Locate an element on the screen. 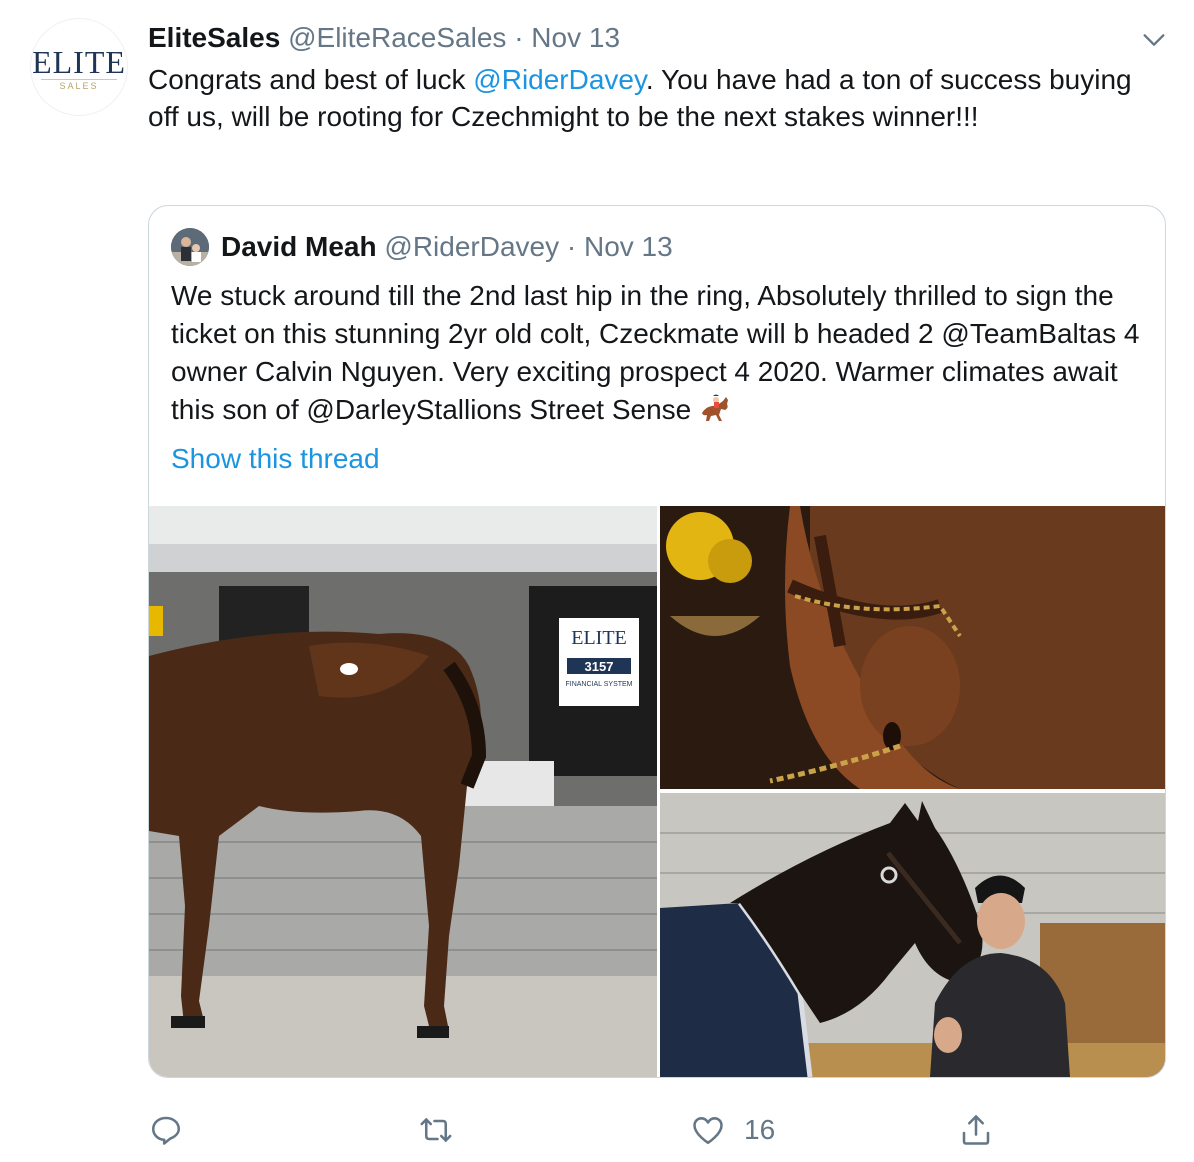 This screenshot has width=1194, height=1162. author-handle: @EliteRaceSales is located at coordinates (397, 37).